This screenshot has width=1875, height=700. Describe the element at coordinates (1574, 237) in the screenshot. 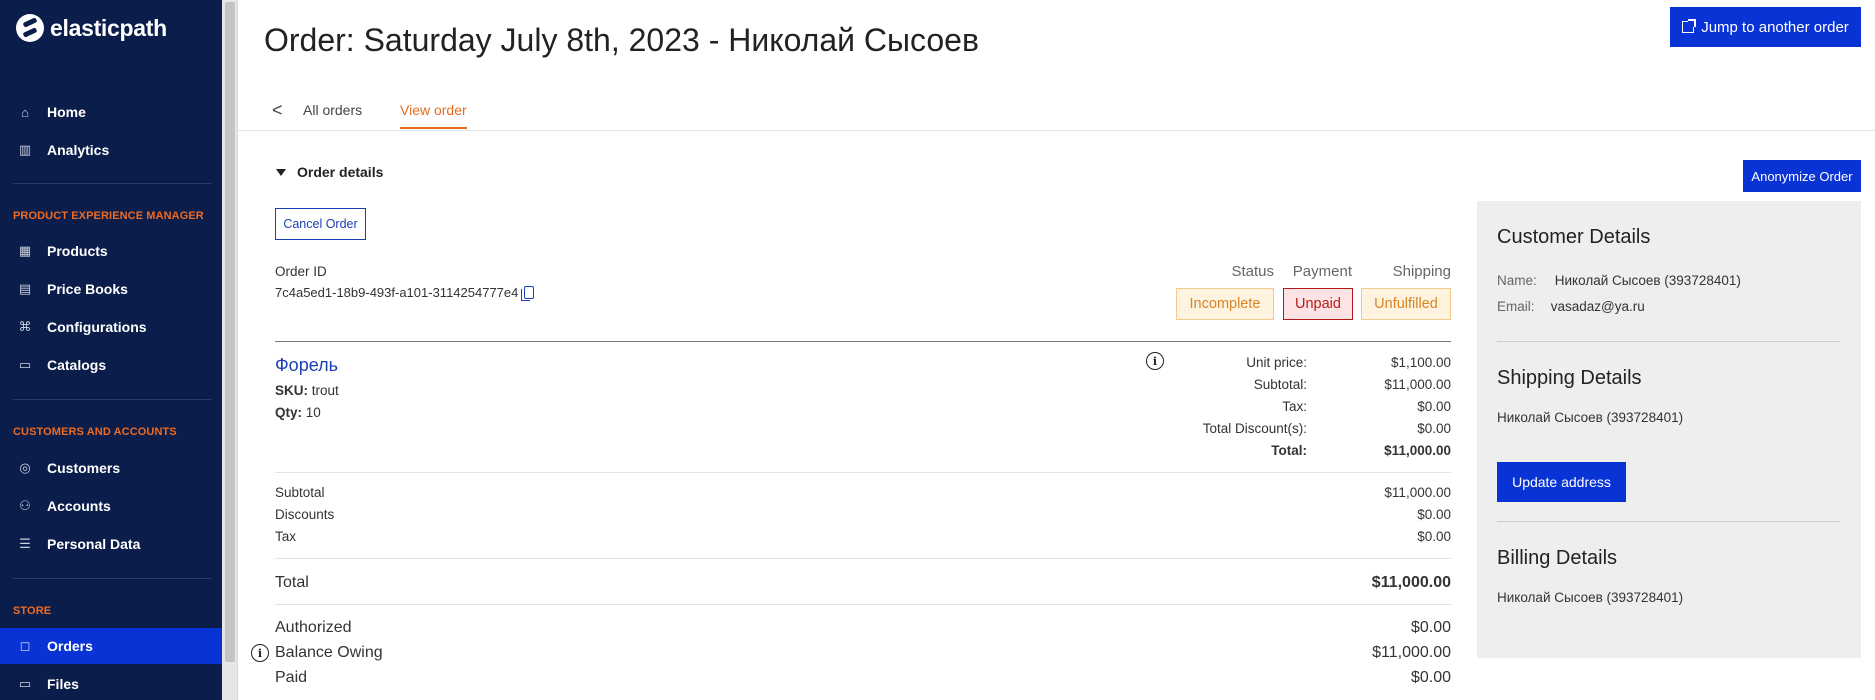

I see `customer-details-title: Customer Details` at that location.